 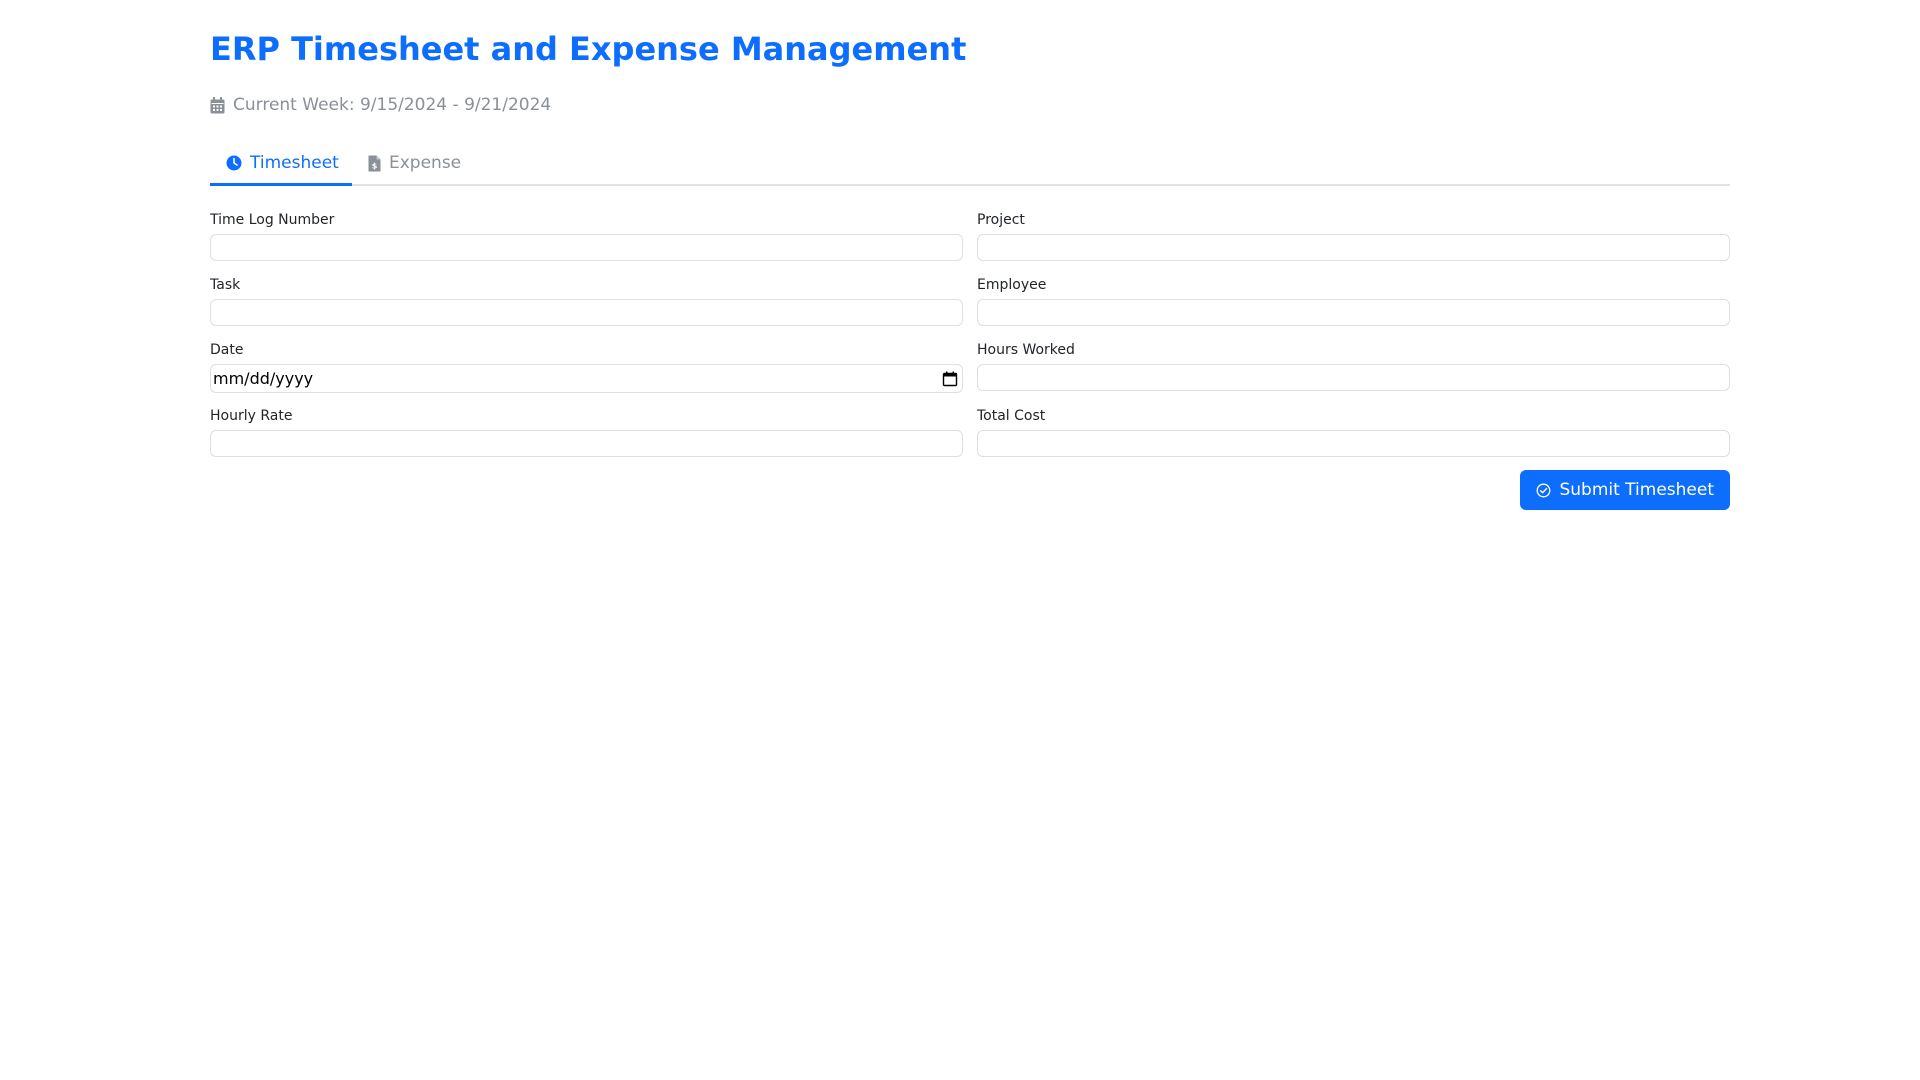 What do you see at coordinates (586, 312) in the screenshot?
I see `task-input` at bounding box center [586, 312].